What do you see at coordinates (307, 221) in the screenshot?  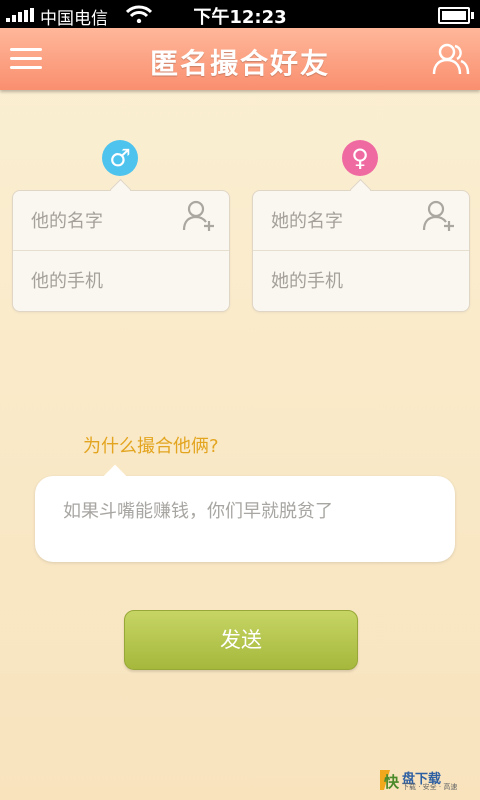 I see `female-name-placeholder: 她的名字` at bounding box center [307, 221].